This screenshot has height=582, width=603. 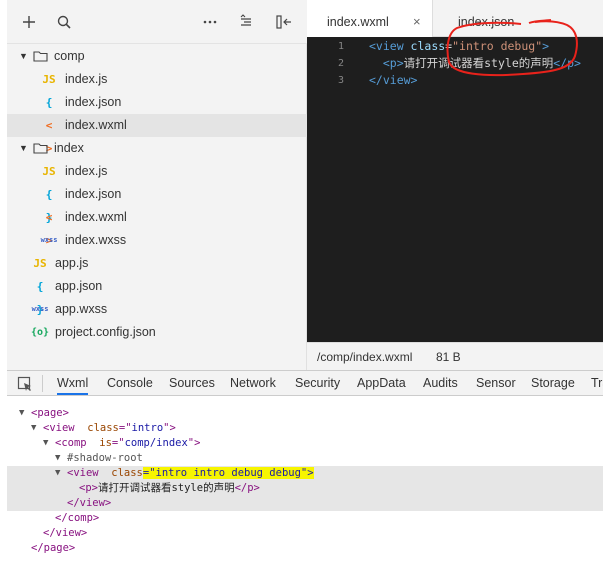 I want to click on tab-audits: Audits, so click(x=440, y=383).